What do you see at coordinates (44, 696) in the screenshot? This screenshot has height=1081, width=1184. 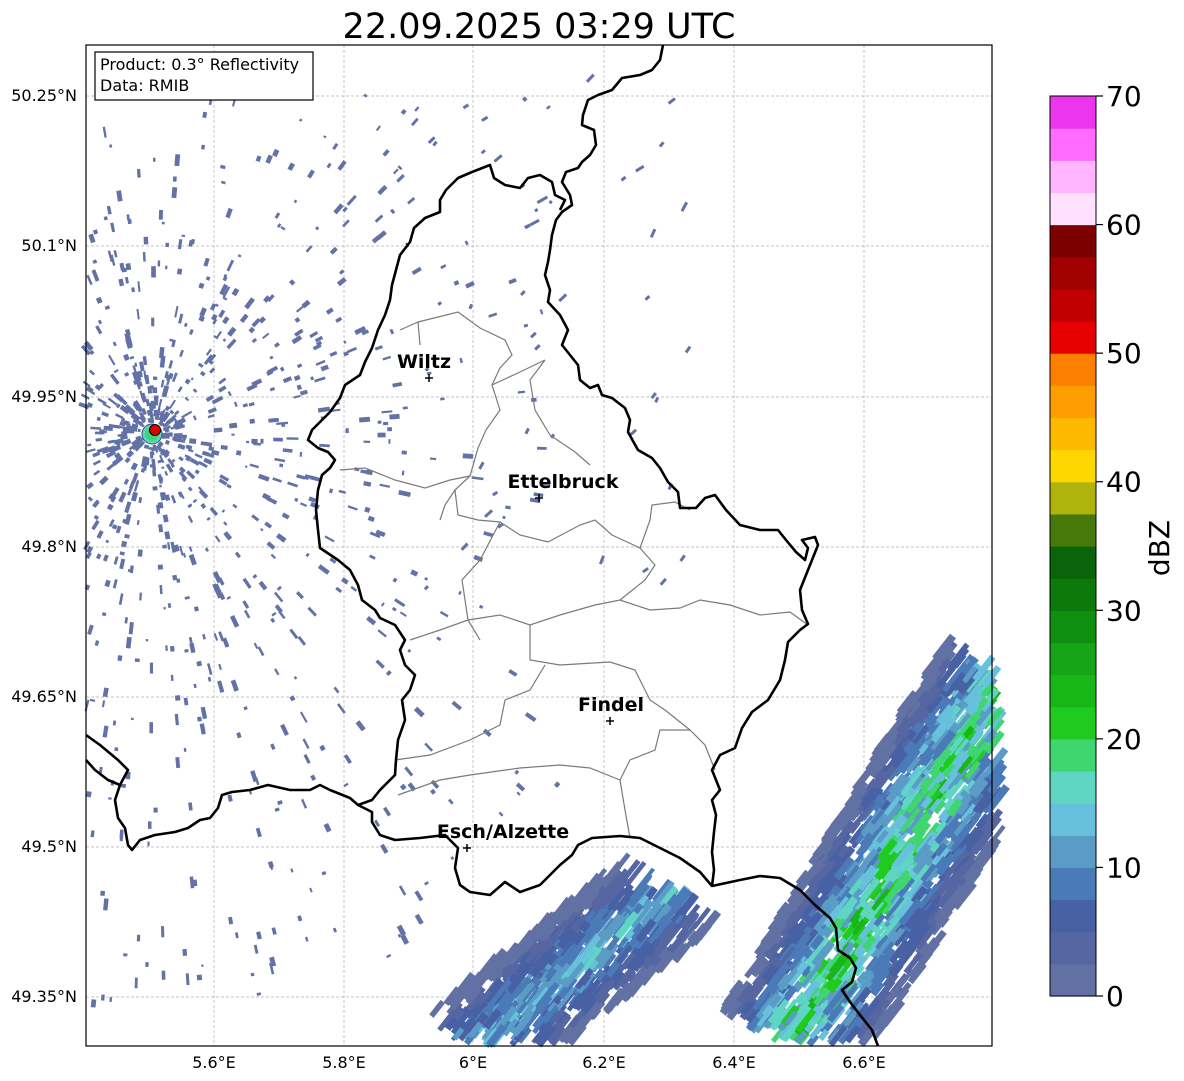 I see `lat-label: 49.65°N` at bounding box center [44, 696].